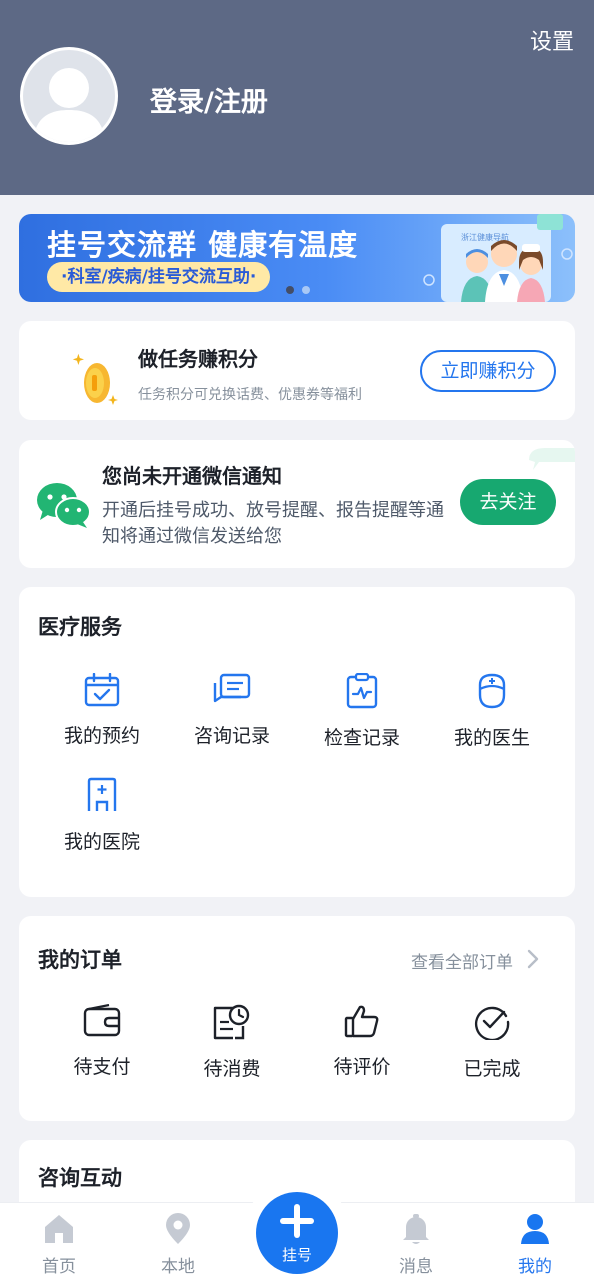 The width and height of the screenshot is (594, 1280). What do you see at coordinates (178, 1267) in the screenshot?
I see `tab-local-label: 本地` at bounding box center [178, 1267].